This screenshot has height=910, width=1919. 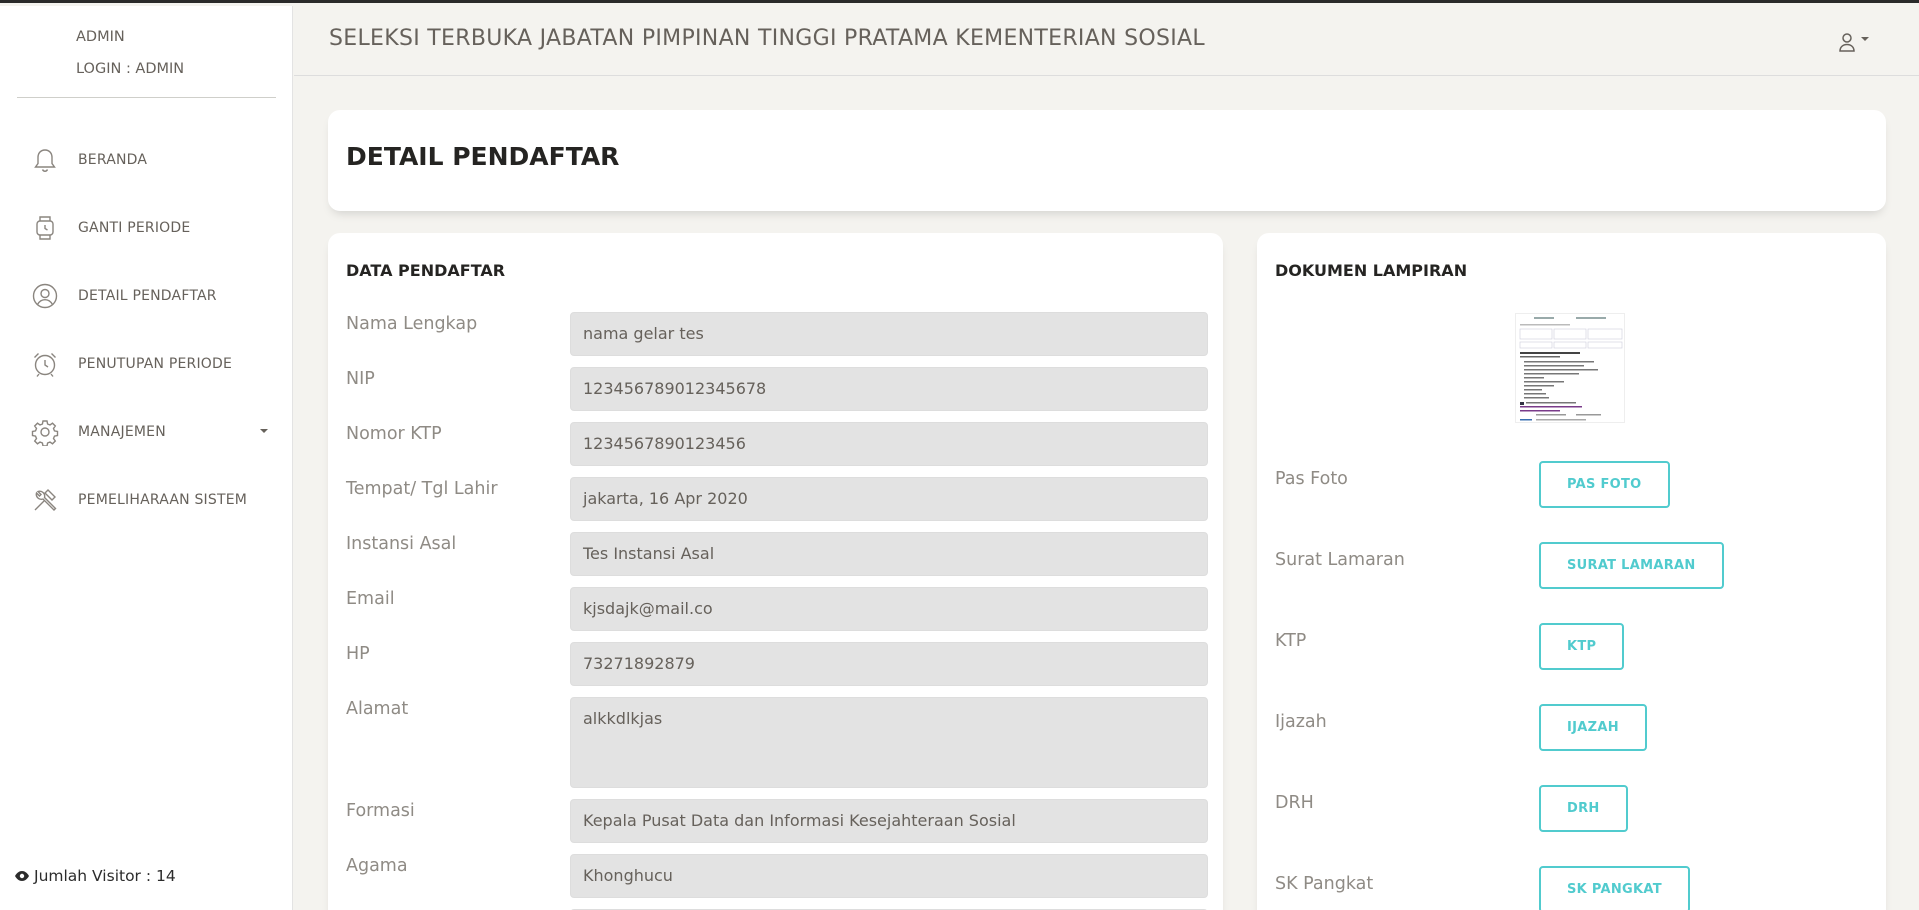 I want to click on field-tempat-tgl-lahir: Tempat/ Tgl Lahir jakarta, 16 Apr 2020, so click(x=784, y=499).